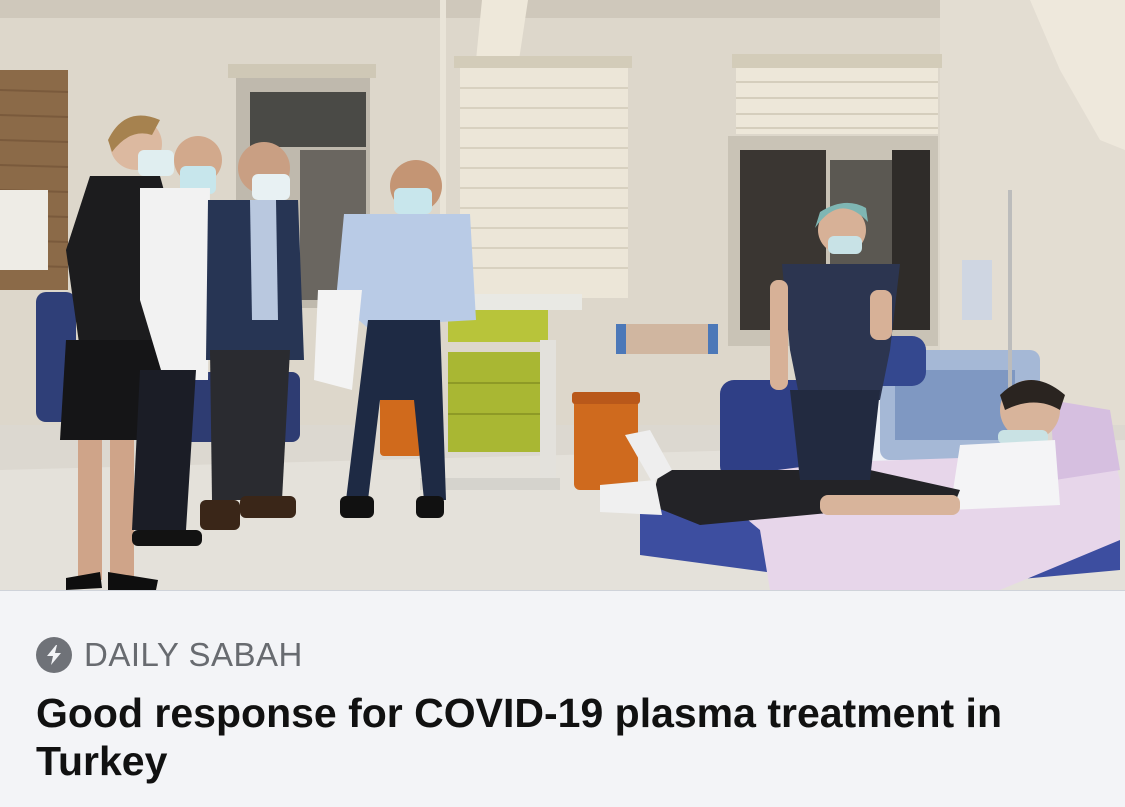 The width and height of the screenshot is (1125, 807). What do you see at coordinates (193, 654) in the screenshot?
I see `source-name: DAILY SABAH` at bounding box center [193, 654].